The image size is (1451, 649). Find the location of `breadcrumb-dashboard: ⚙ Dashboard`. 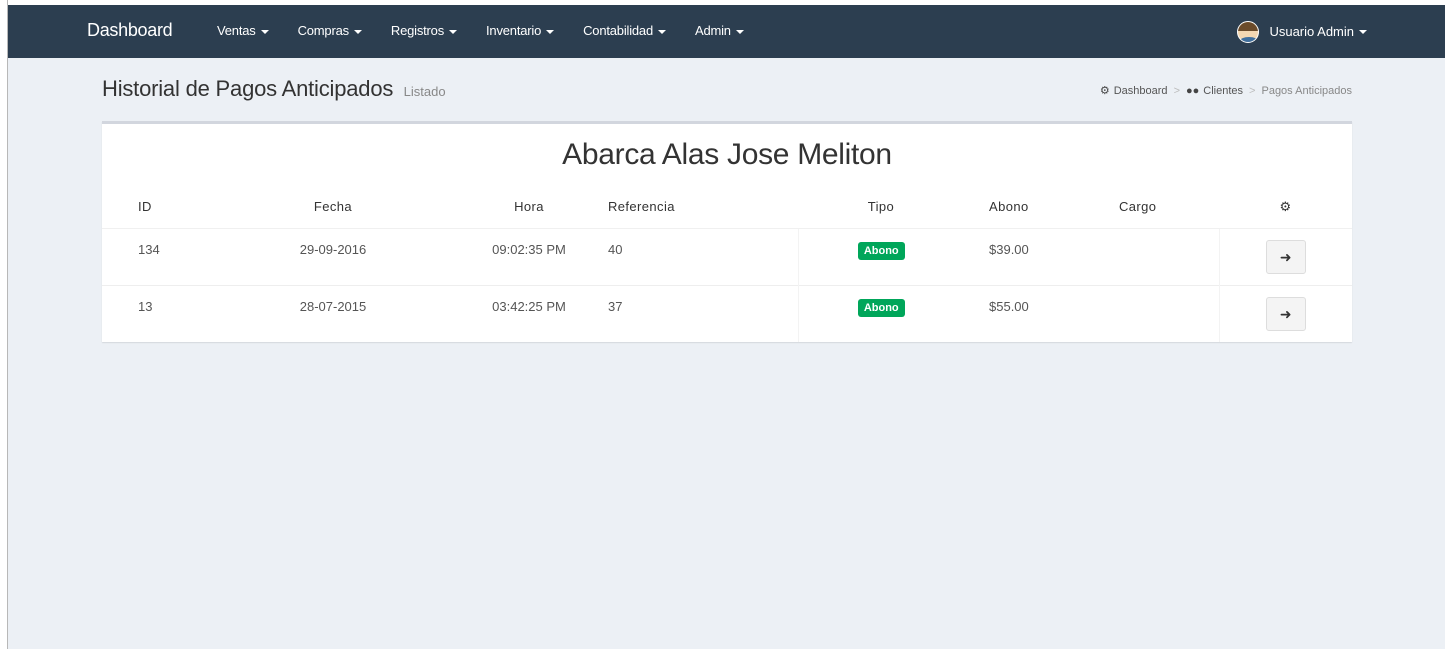

breadcrumb-dashboard: ⚙ Dashboard is located at coordinates (1133, 91).